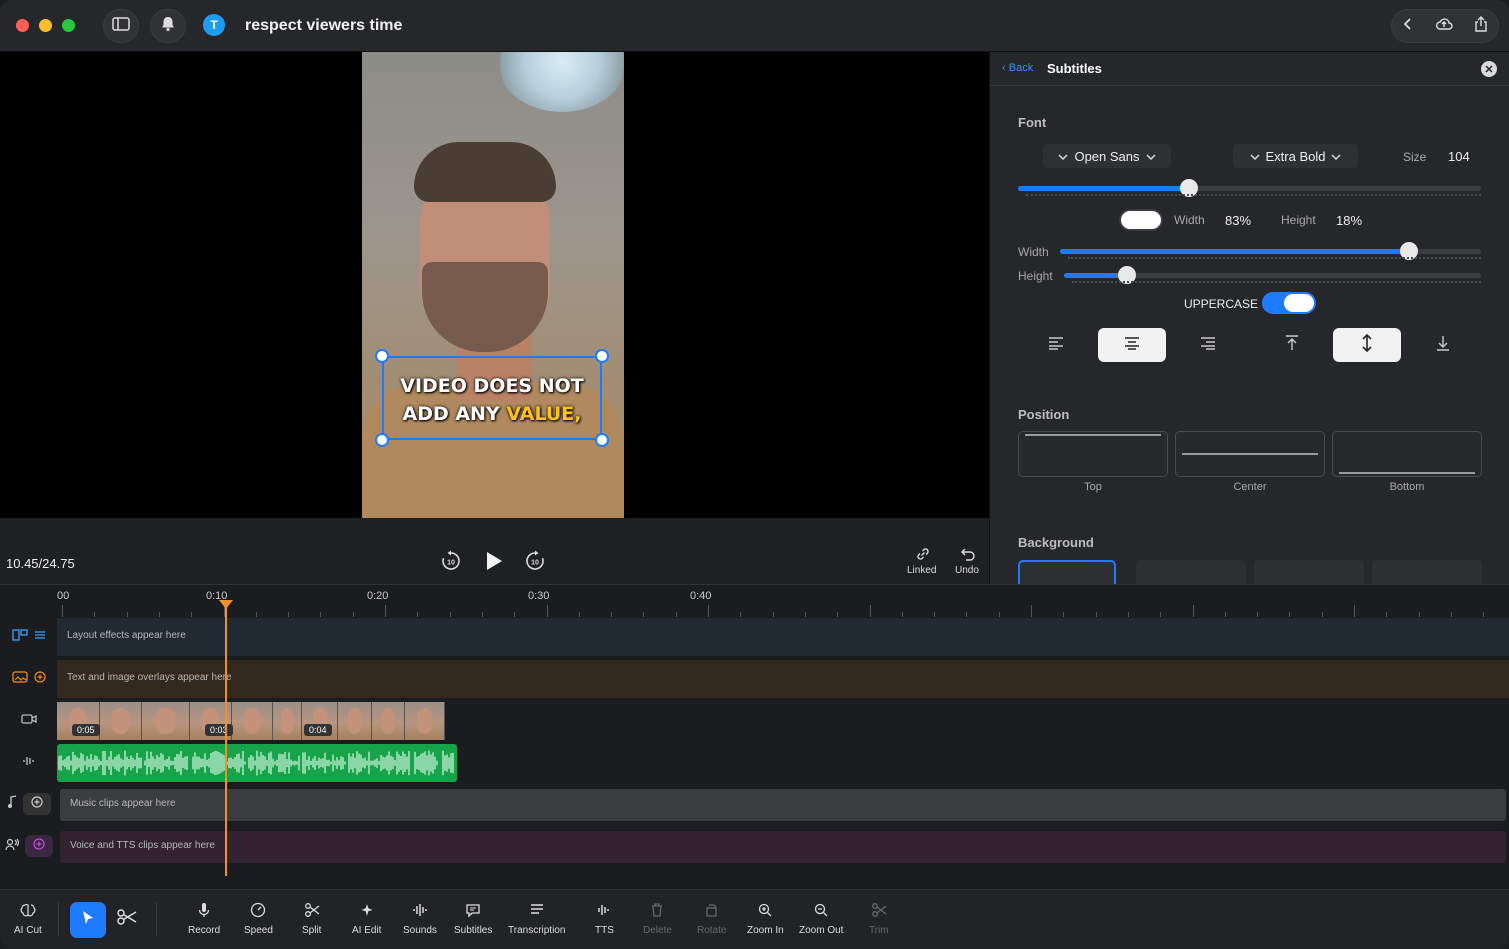 The height and width of the screenshot is (949, 1509). I want to click on split-scissors-icon, so click(312, 911).